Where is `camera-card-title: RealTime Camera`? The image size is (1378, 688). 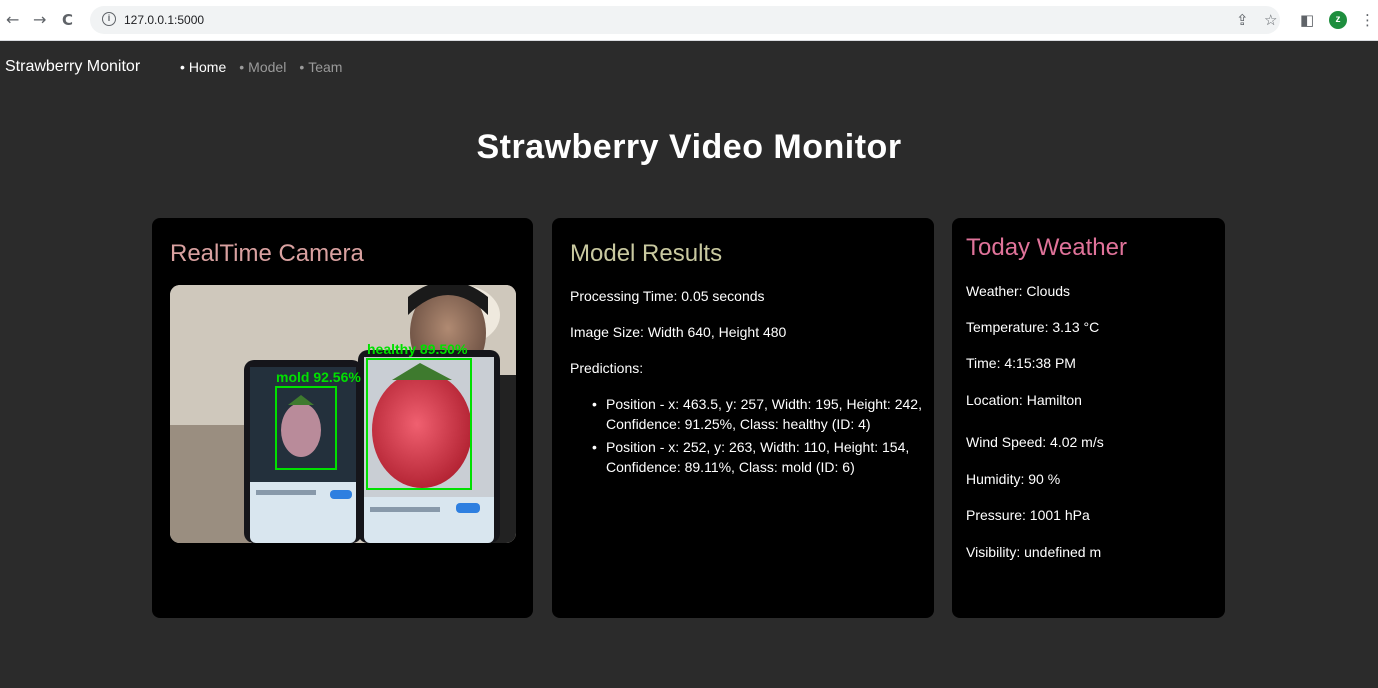 camera-card-title: RealTime Camera is located at coordinates (267, 253).